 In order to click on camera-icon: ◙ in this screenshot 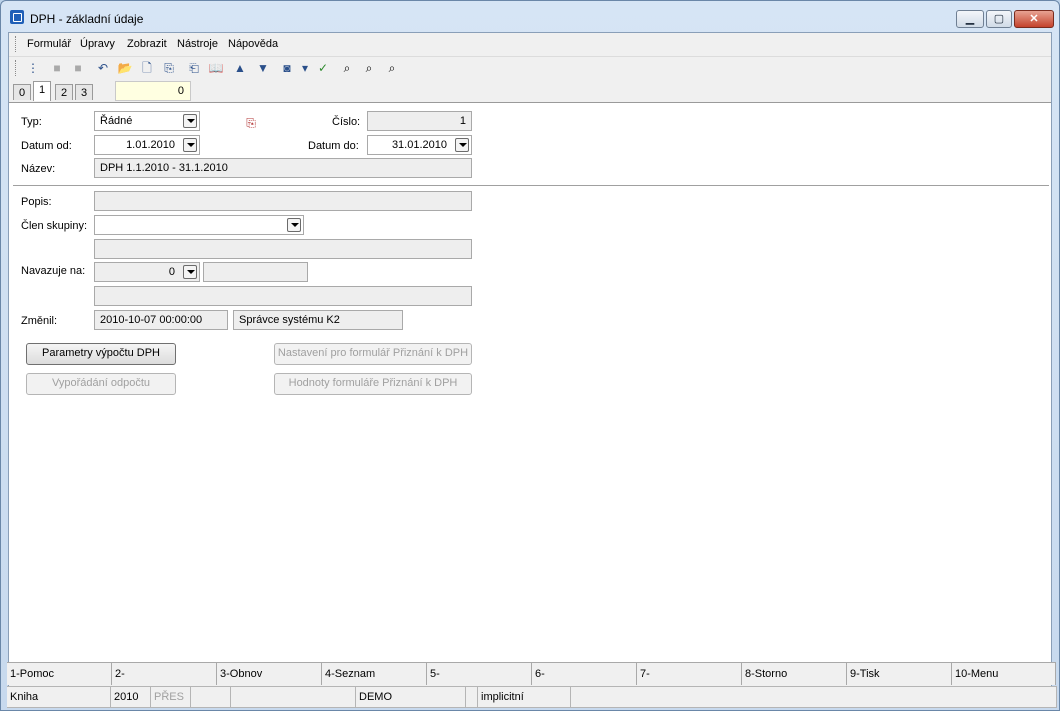, I will do `click(287, 68)`.